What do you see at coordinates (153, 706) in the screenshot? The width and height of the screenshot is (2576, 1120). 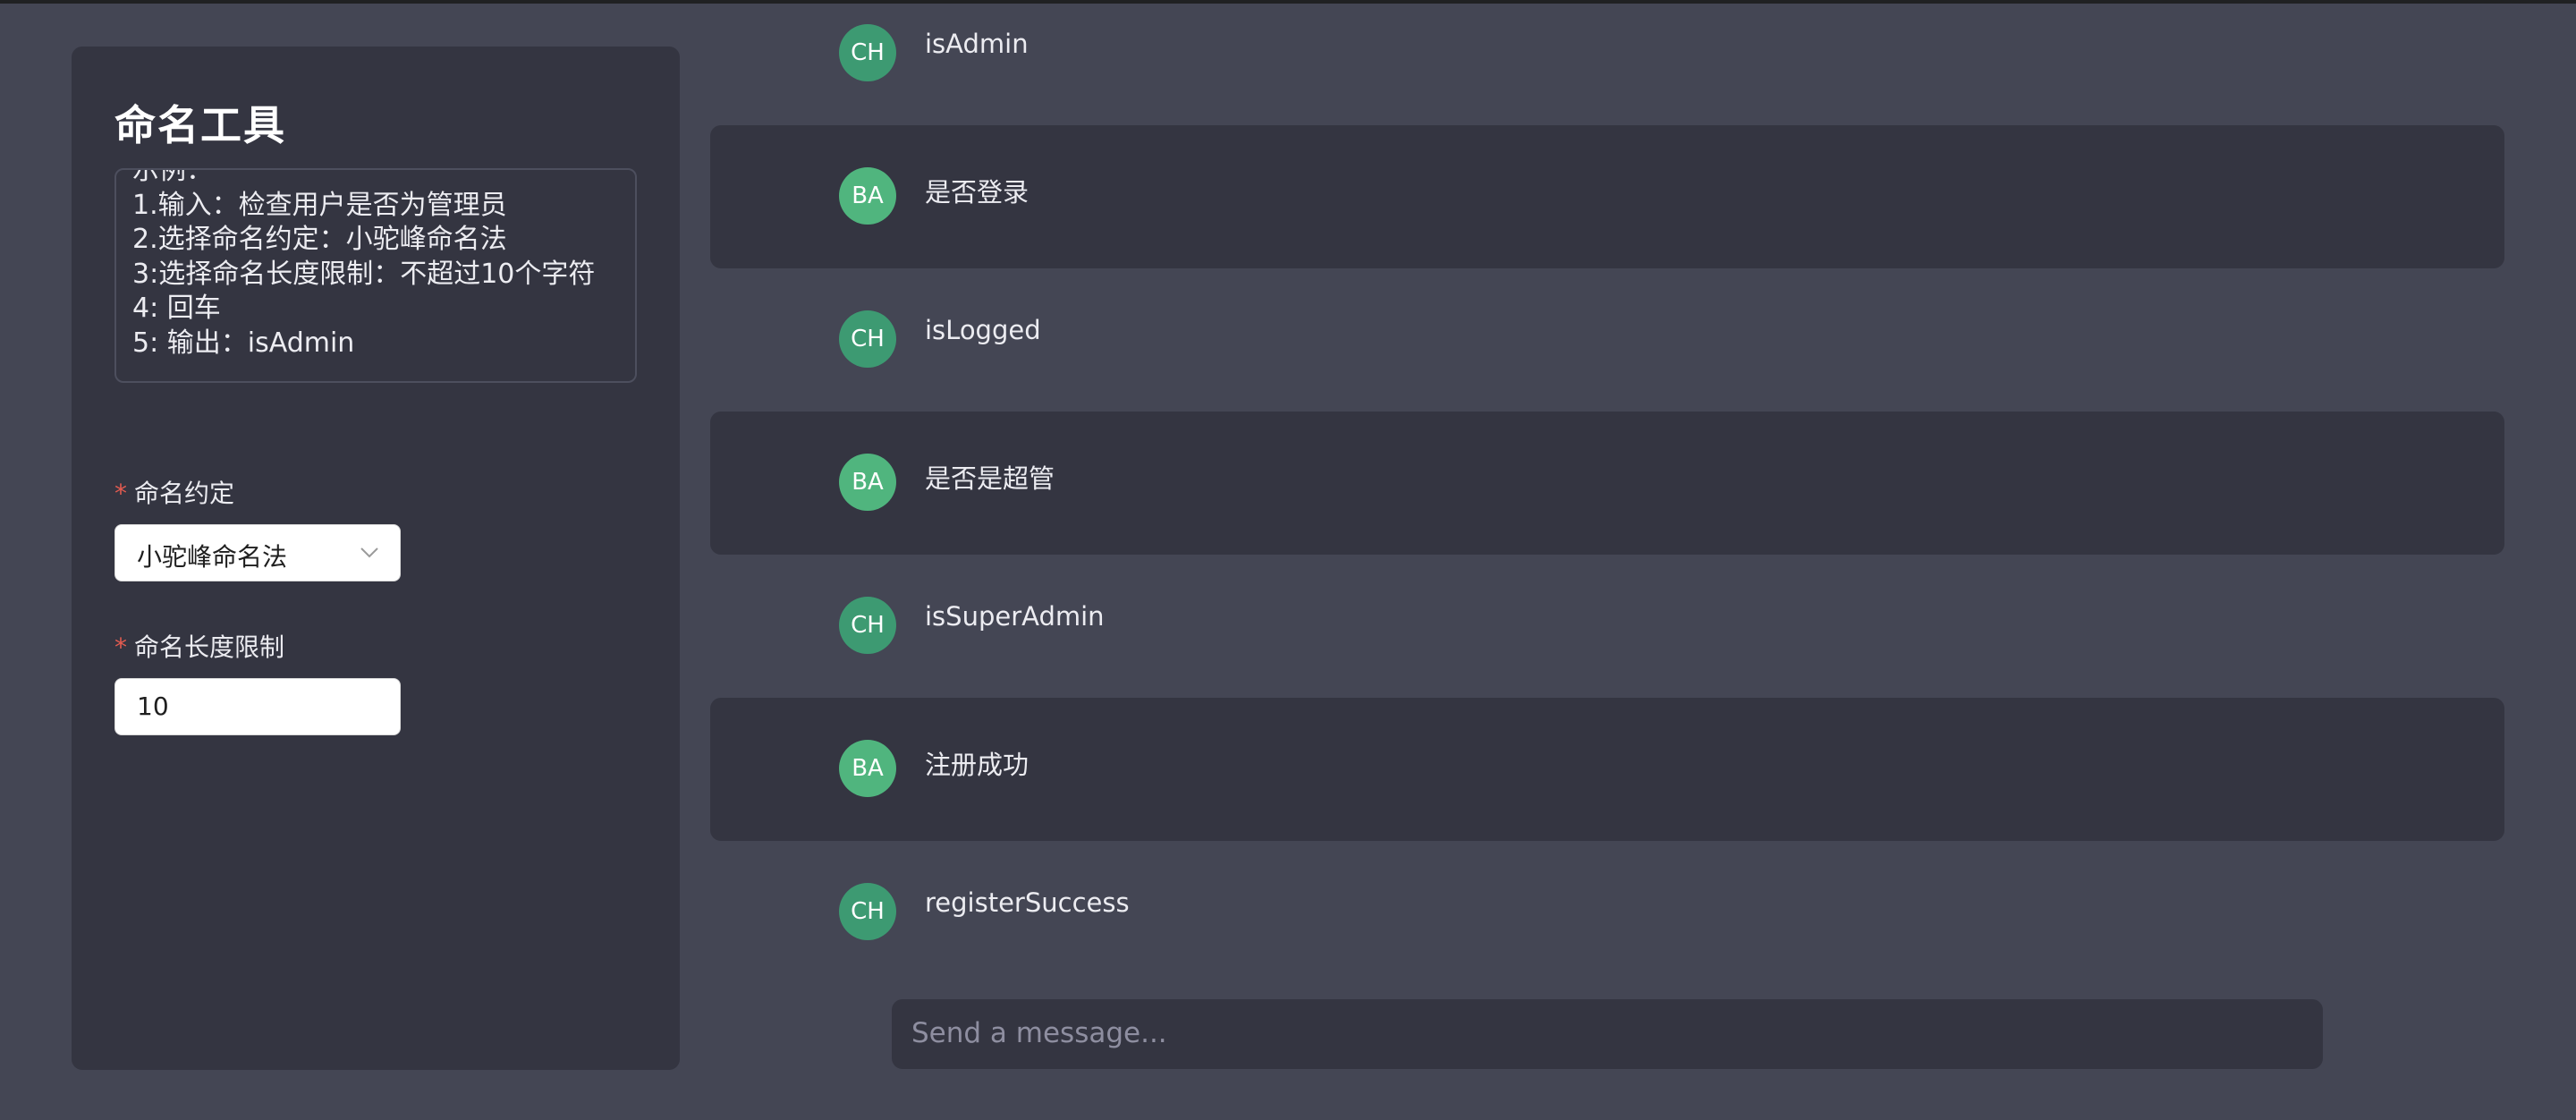 I see `length-limit-value: 10` at bounding box center [153, 706].